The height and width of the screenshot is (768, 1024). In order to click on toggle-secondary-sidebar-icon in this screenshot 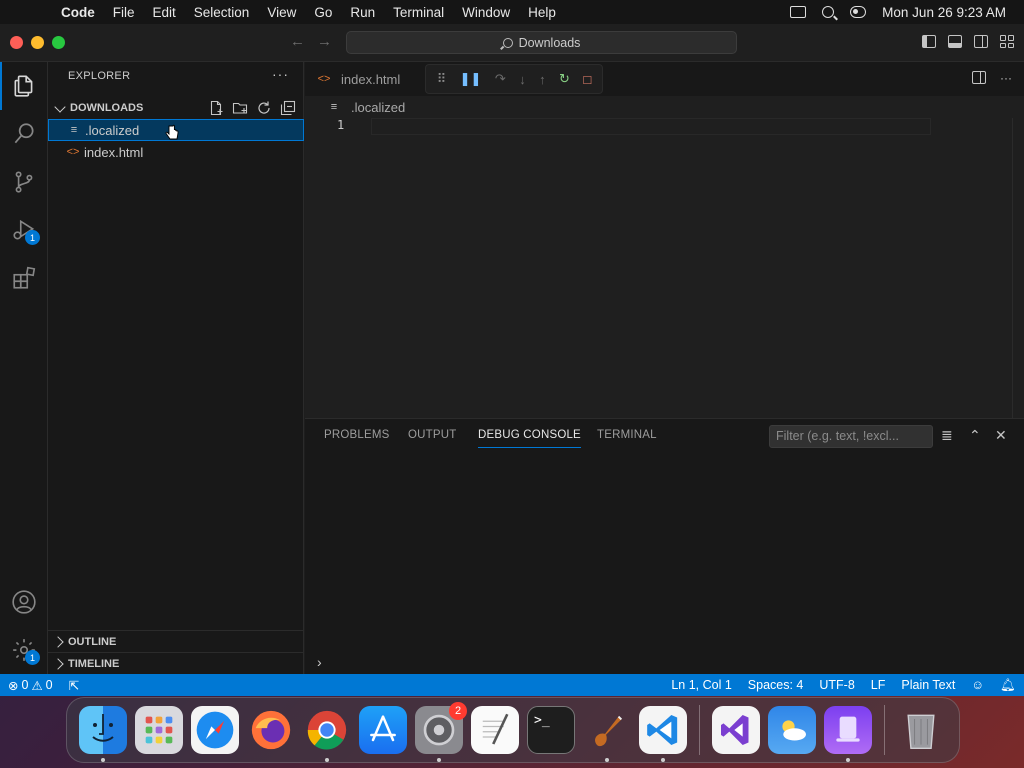, I will do `click(981, 41)`.